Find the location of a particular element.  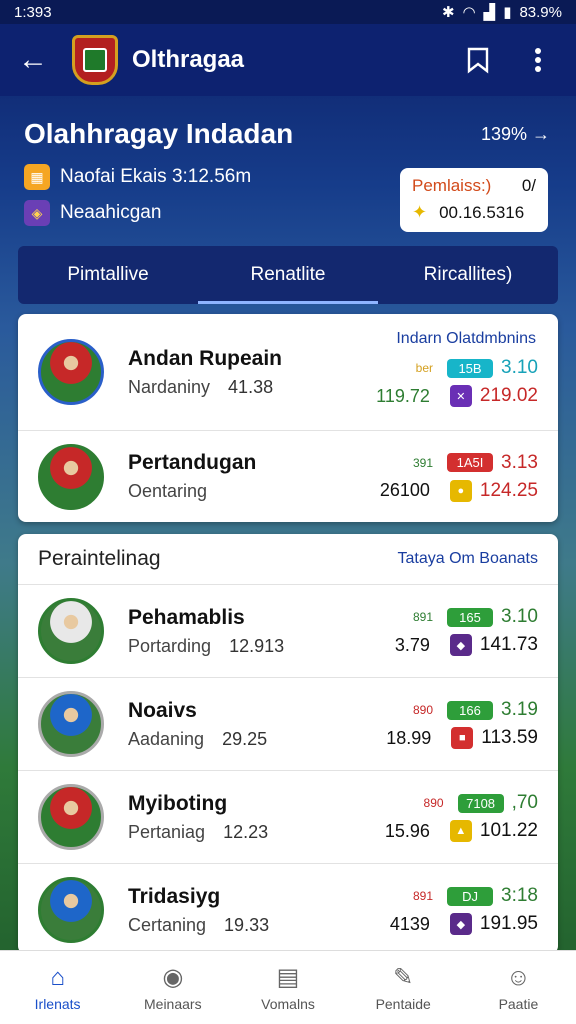

nav-people: ☺ Paatie is located at coordinates (518, 987).